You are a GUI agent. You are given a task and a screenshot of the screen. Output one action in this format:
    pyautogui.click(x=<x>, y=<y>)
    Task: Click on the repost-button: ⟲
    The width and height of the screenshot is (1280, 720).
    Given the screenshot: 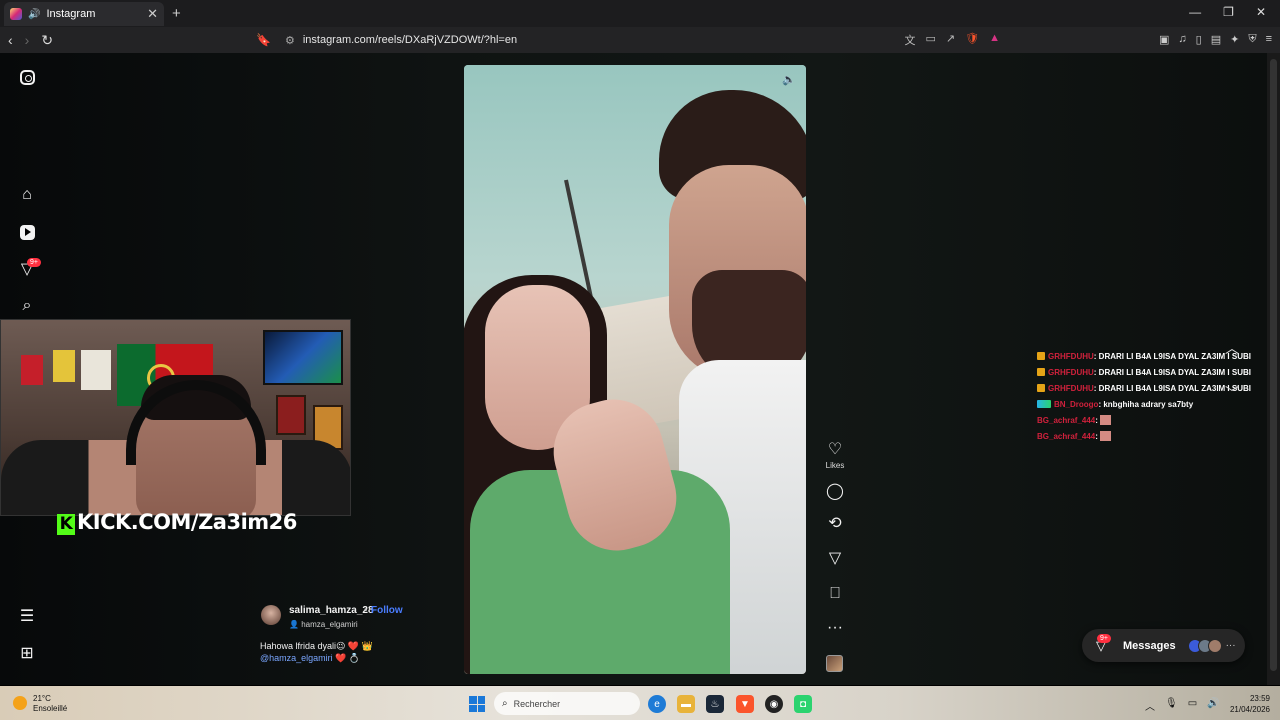 What is the action you would take?
    pyautogui.click(x=835, y=524)
    